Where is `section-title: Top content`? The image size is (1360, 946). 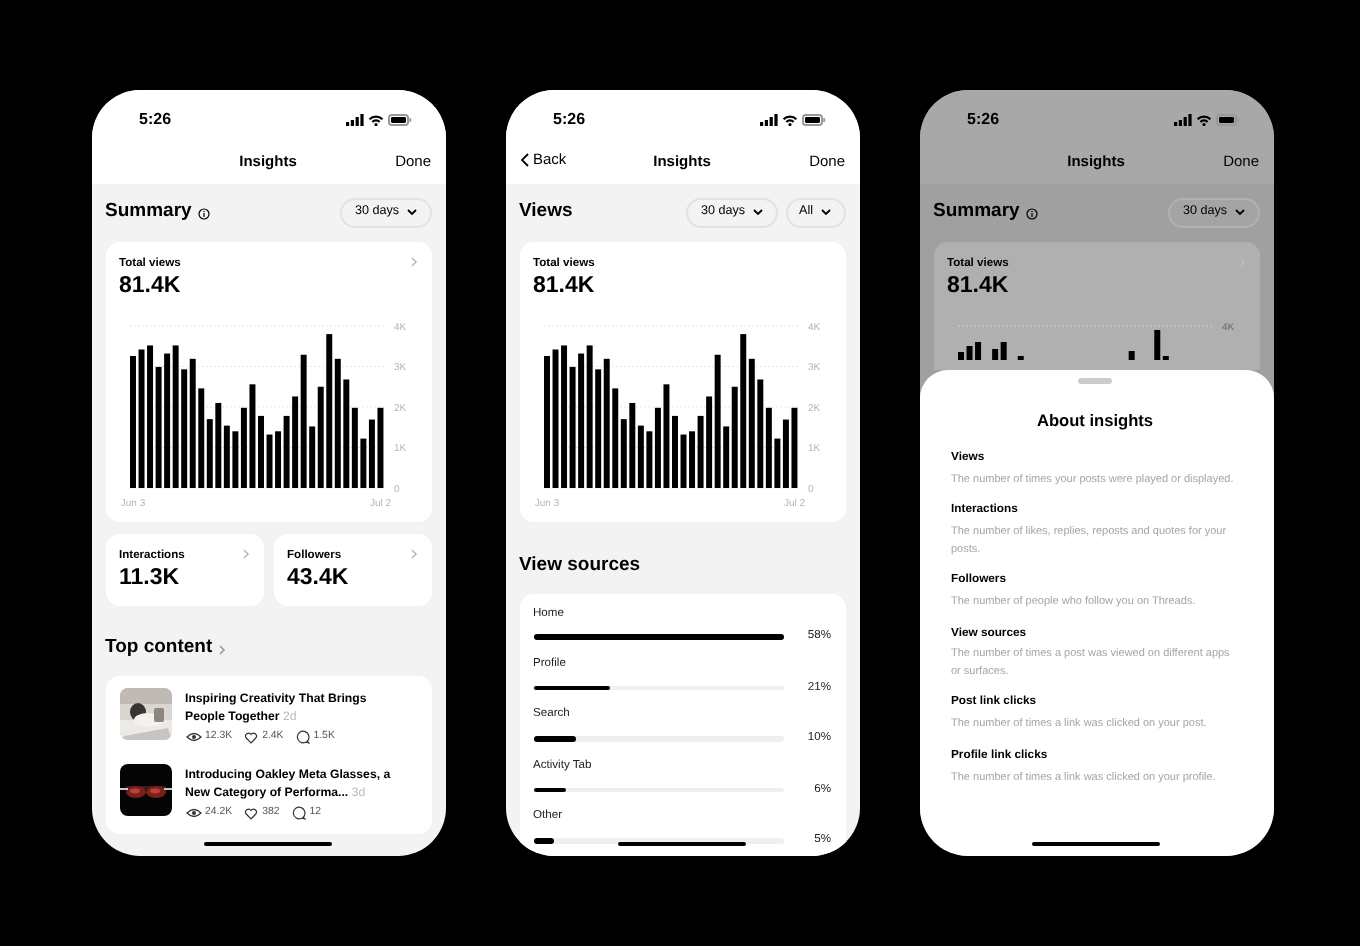
section-title: Top content is located at coordinates (159, 648).